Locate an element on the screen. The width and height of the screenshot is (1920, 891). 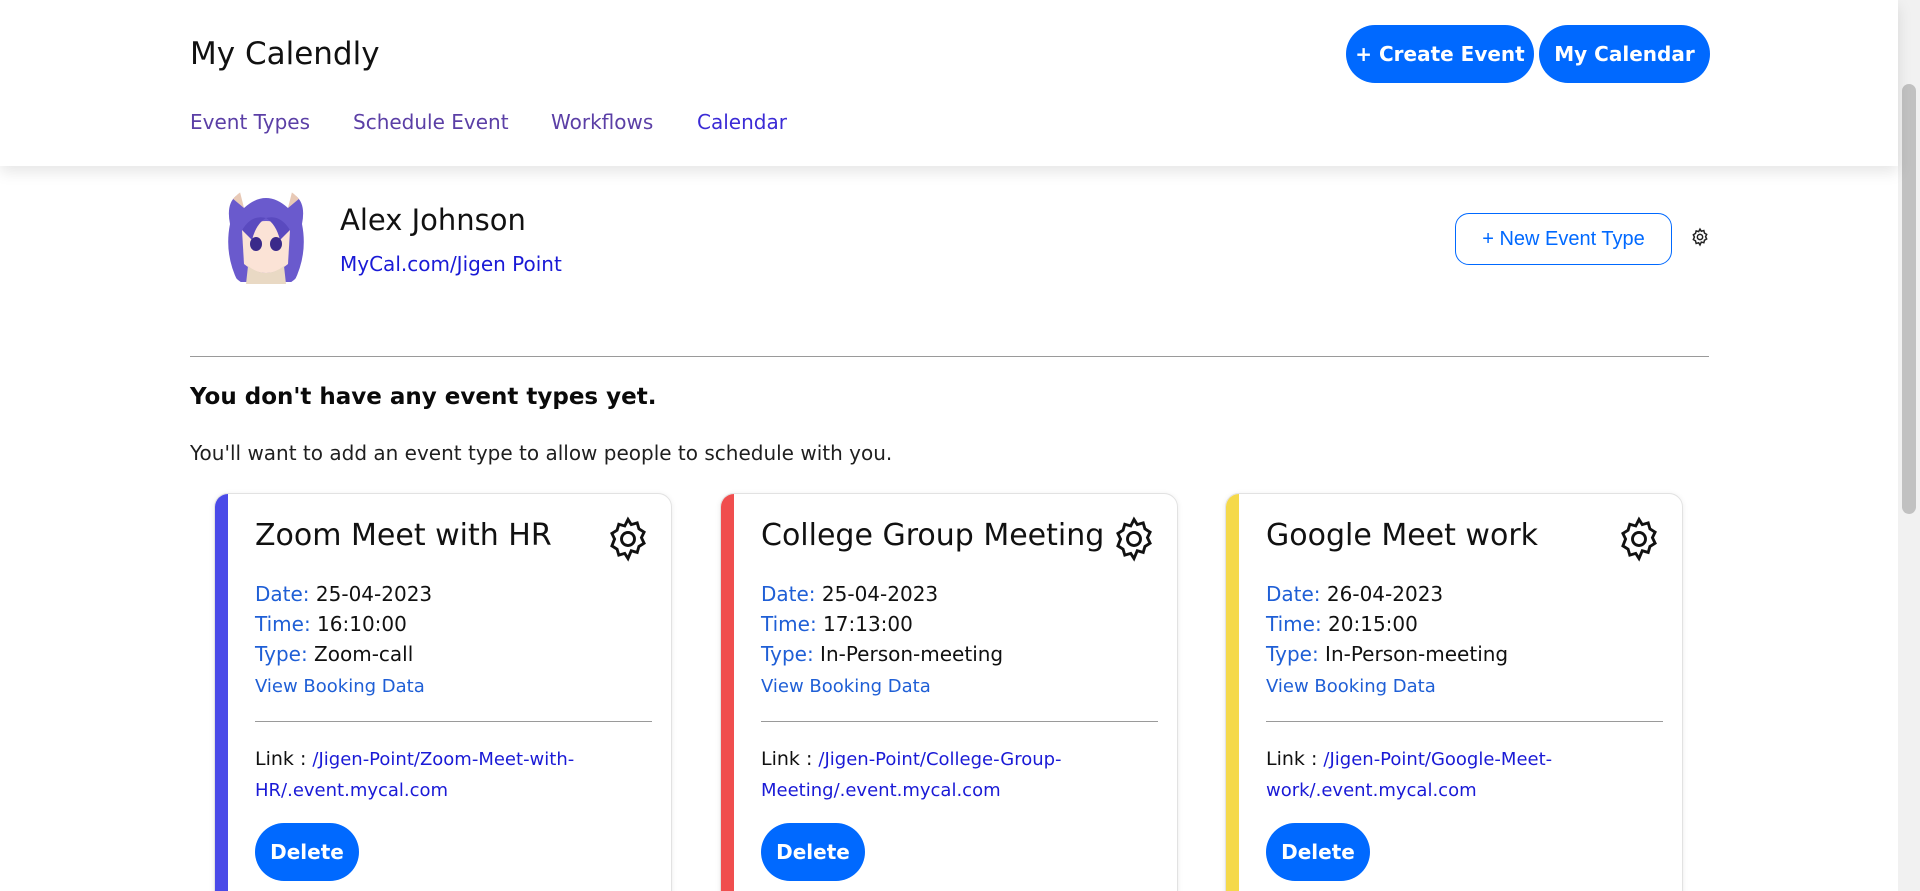
nav-workflows: Workflows is located at coordinates (602, 122).